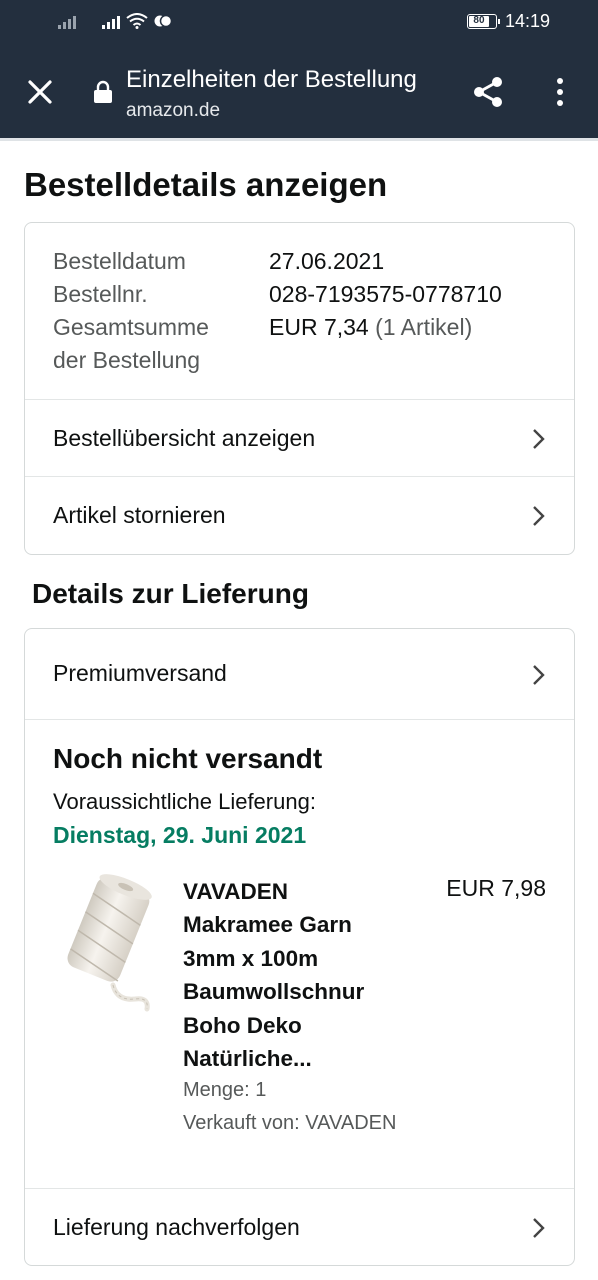 The width and height of the screenshot is (598, 1280). I want to click on product-title-line: Boho Deko, so click(242, 1025).